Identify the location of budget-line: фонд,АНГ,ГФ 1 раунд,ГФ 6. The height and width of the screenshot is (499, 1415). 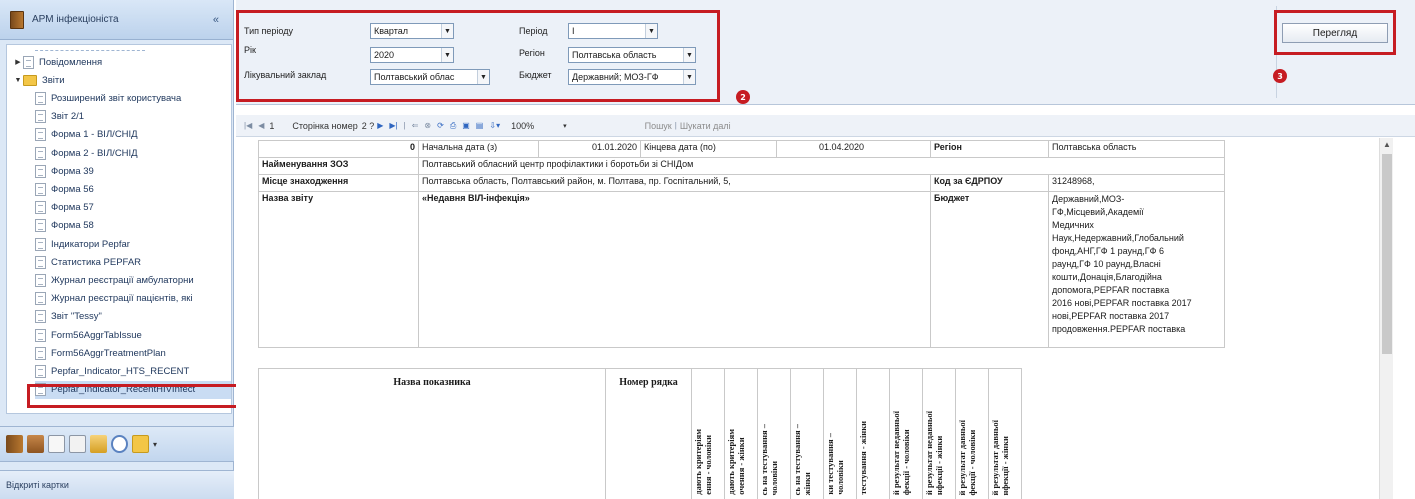
(1108, 251).